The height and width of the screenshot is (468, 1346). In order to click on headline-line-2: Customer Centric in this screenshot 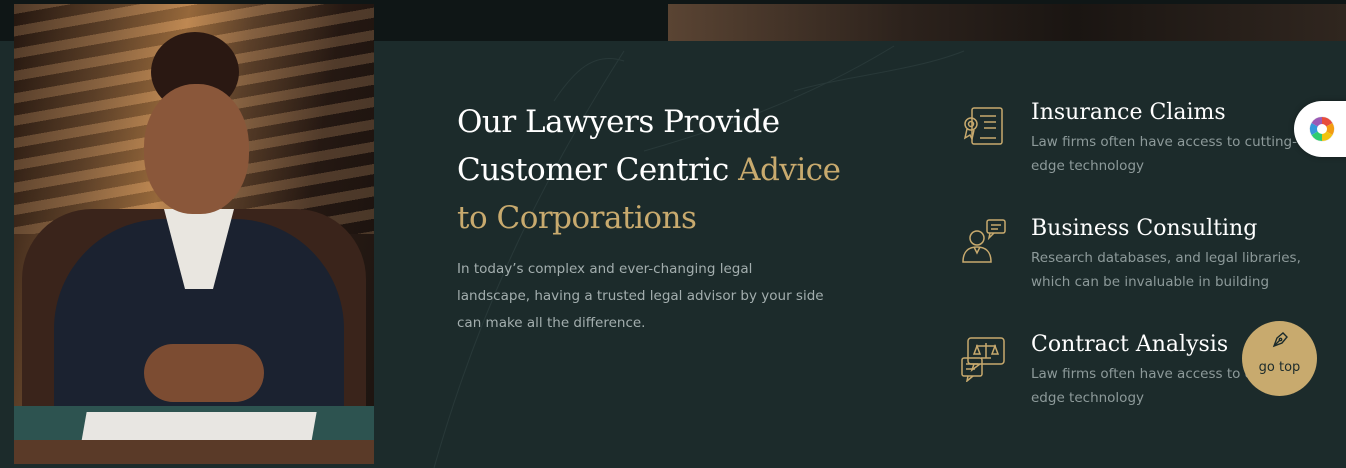, I will do `click(598, 170)`.